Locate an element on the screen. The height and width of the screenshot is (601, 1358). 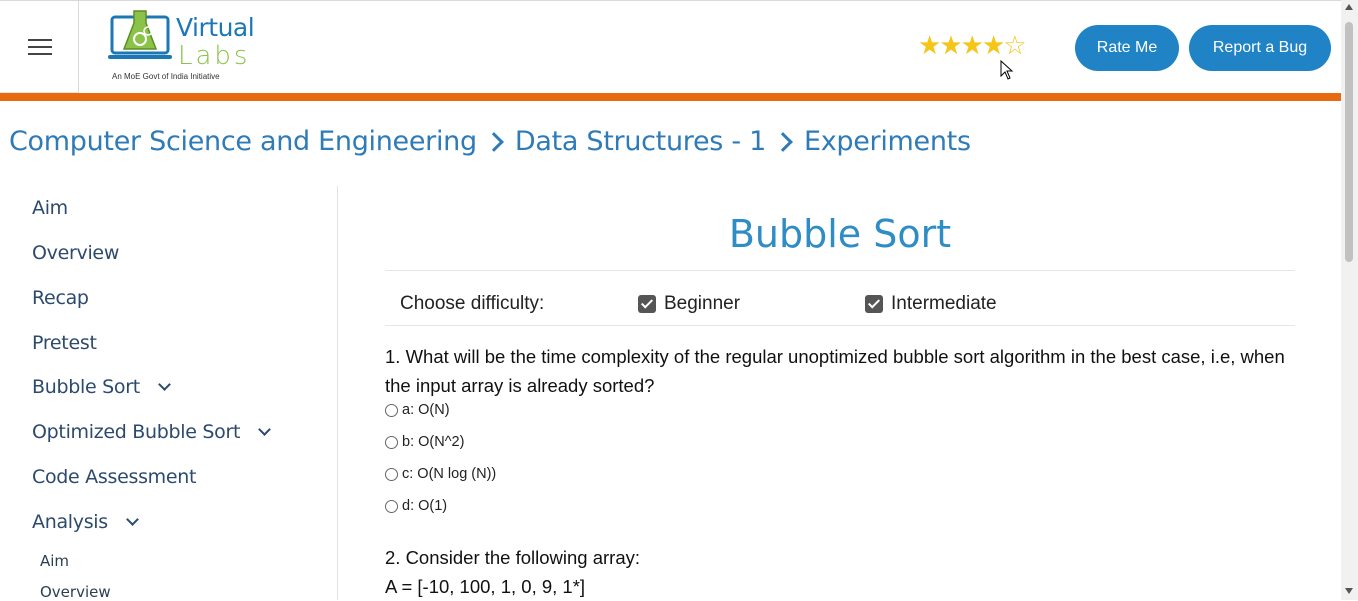
question-1-option-a: a: O(N) is located at coordinates (417, 410).